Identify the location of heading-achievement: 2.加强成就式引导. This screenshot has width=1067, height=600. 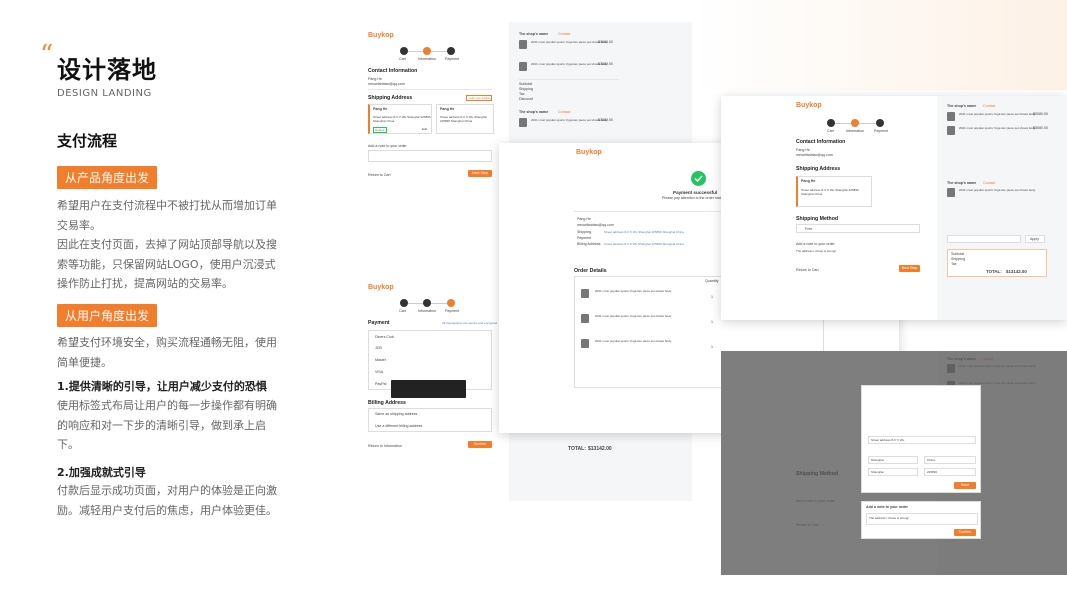
(101, 472).